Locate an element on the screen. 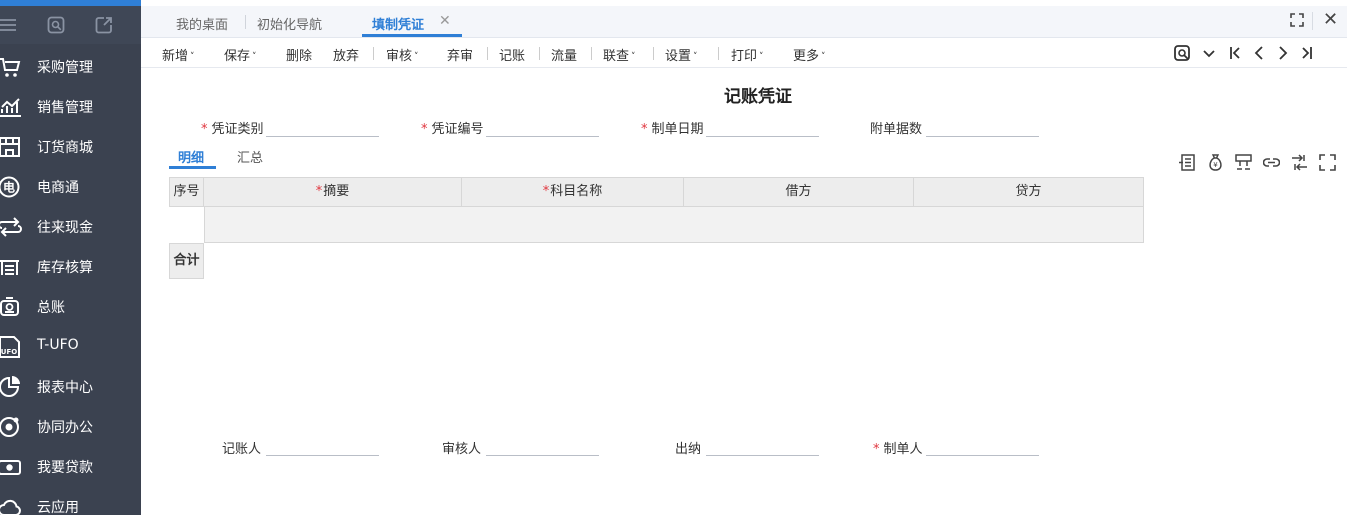 The width and height of the screenshot is (1347, 526). tab-my-desktop: 我的桌面 is located at coordinates (202, 23).